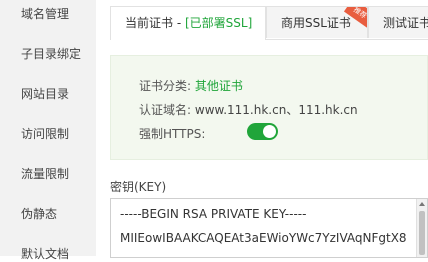  I want to click on tab-test-certificate: 测试证书, so click(398, 22).